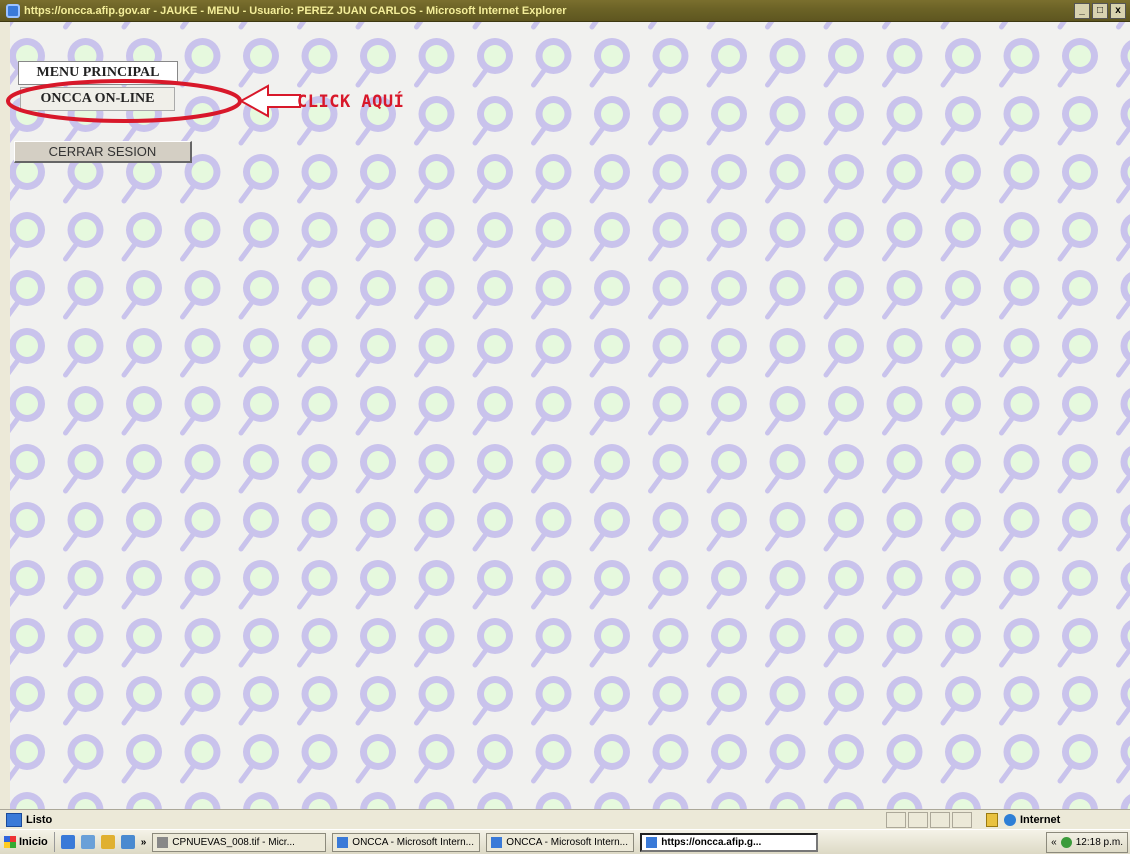 The image size is (1130, 854). I want to click on media-quicklaunch-icon, so click(127, 842).